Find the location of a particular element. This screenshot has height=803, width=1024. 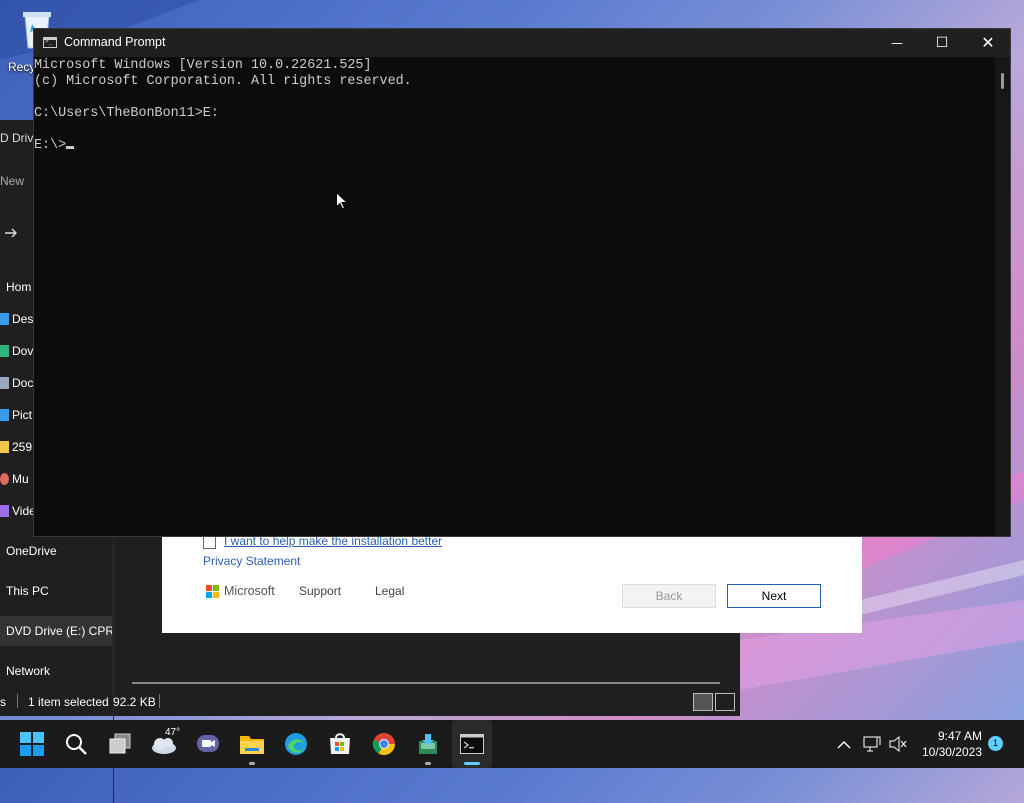

sidebar-item-onedrive: OneDrive is located at coordinates (31, 551).